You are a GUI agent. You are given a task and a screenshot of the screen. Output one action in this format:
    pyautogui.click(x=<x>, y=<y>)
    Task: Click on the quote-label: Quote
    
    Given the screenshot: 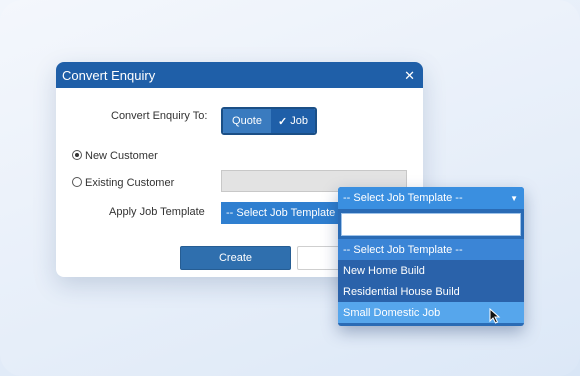 What is the action you would take?
    pyautogui.click(x=247, y=121)
    